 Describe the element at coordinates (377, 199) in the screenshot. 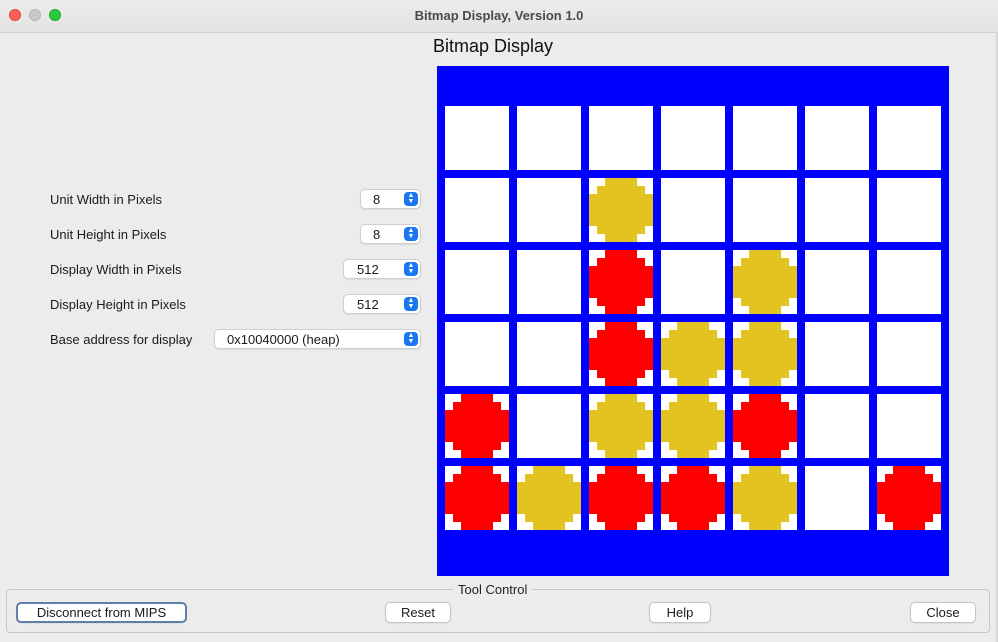

I see `unit-width-value: 8` at that location.